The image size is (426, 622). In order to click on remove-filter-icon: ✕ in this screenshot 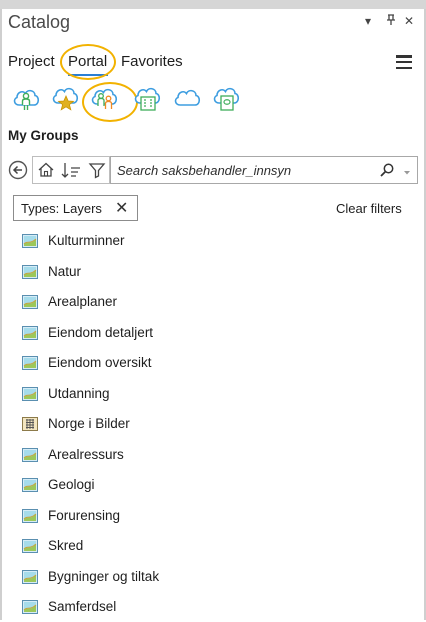, I will do `click(121, 208)`.